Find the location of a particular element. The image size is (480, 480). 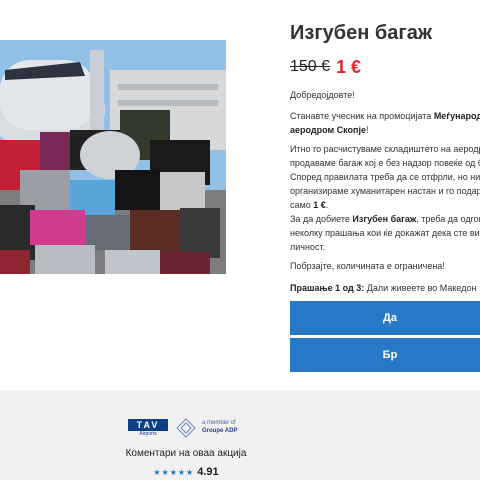

body-line-end: . is located at coordinates (327, 205).